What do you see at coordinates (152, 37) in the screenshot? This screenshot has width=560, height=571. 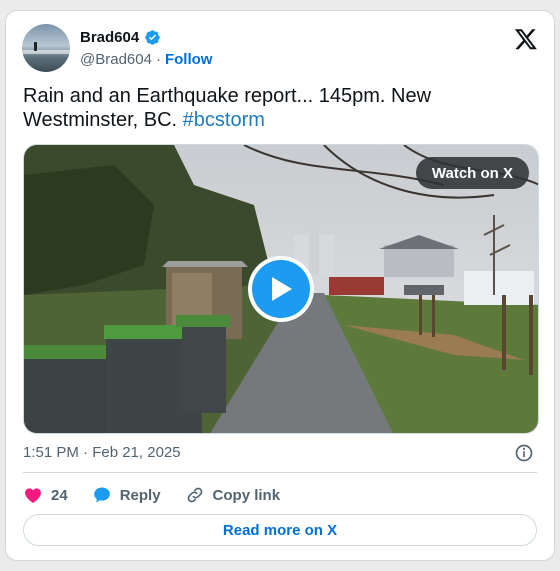 I see `verified-badge-icon` at bounding box center [152, 37].